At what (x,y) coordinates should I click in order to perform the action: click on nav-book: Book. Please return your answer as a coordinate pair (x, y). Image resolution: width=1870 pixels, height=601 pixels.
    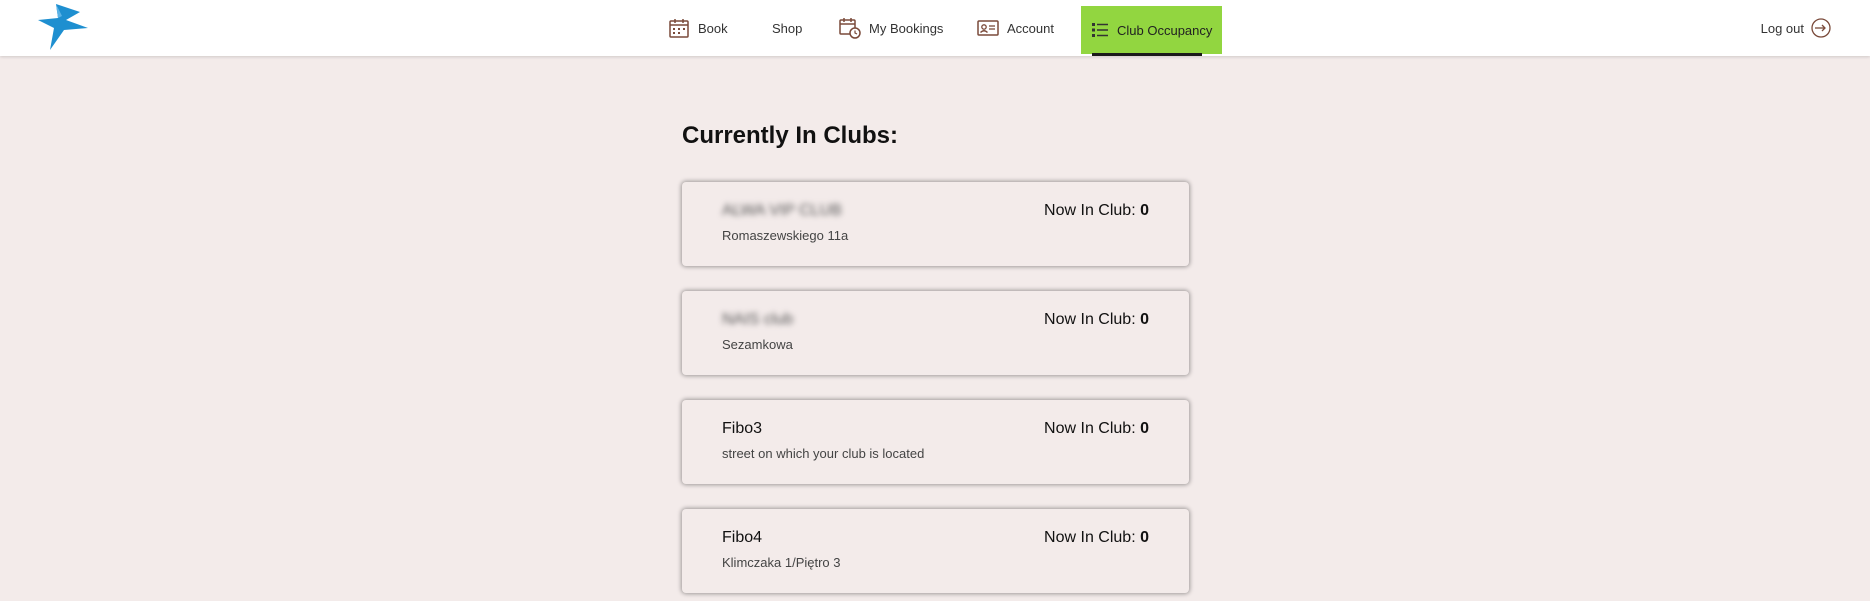
    Looking at the image, I should click on (698, 28).